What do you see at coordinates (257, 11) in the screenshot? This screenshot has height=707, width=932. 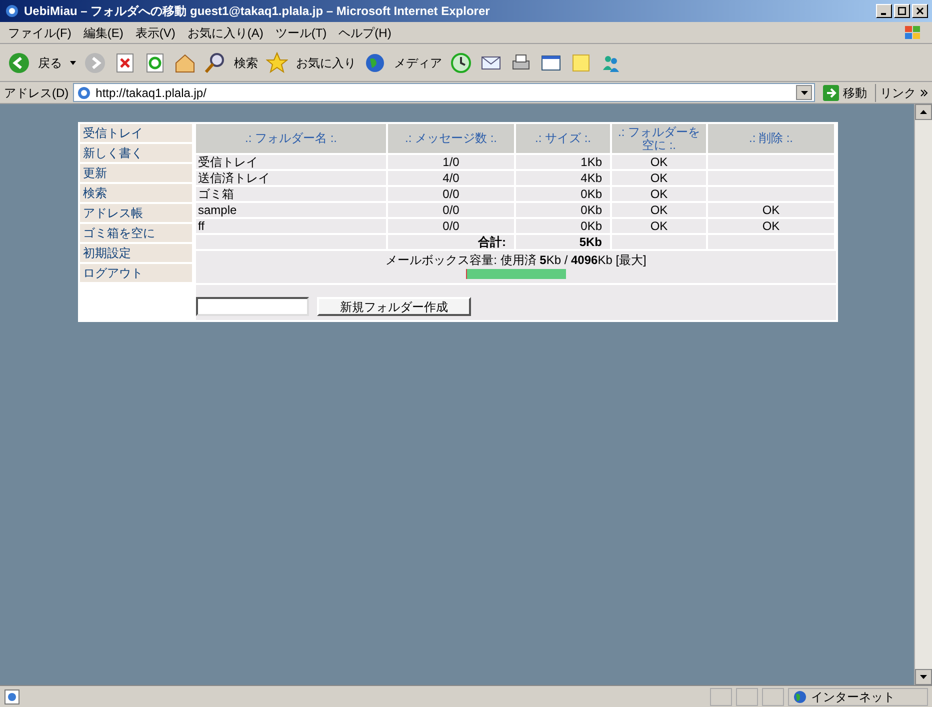 I see `window-title: UebiMiau – フォルダへの移動 guest1@takaq1.plala.jp – Microsoft Internet Explorer` at bounding box center [257, 11].